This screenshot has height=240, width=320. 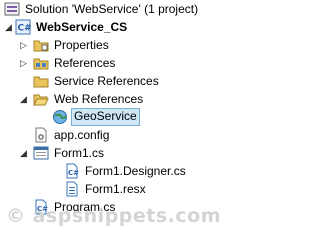 I want to click on references-node: References, so click(x=75, y=63).